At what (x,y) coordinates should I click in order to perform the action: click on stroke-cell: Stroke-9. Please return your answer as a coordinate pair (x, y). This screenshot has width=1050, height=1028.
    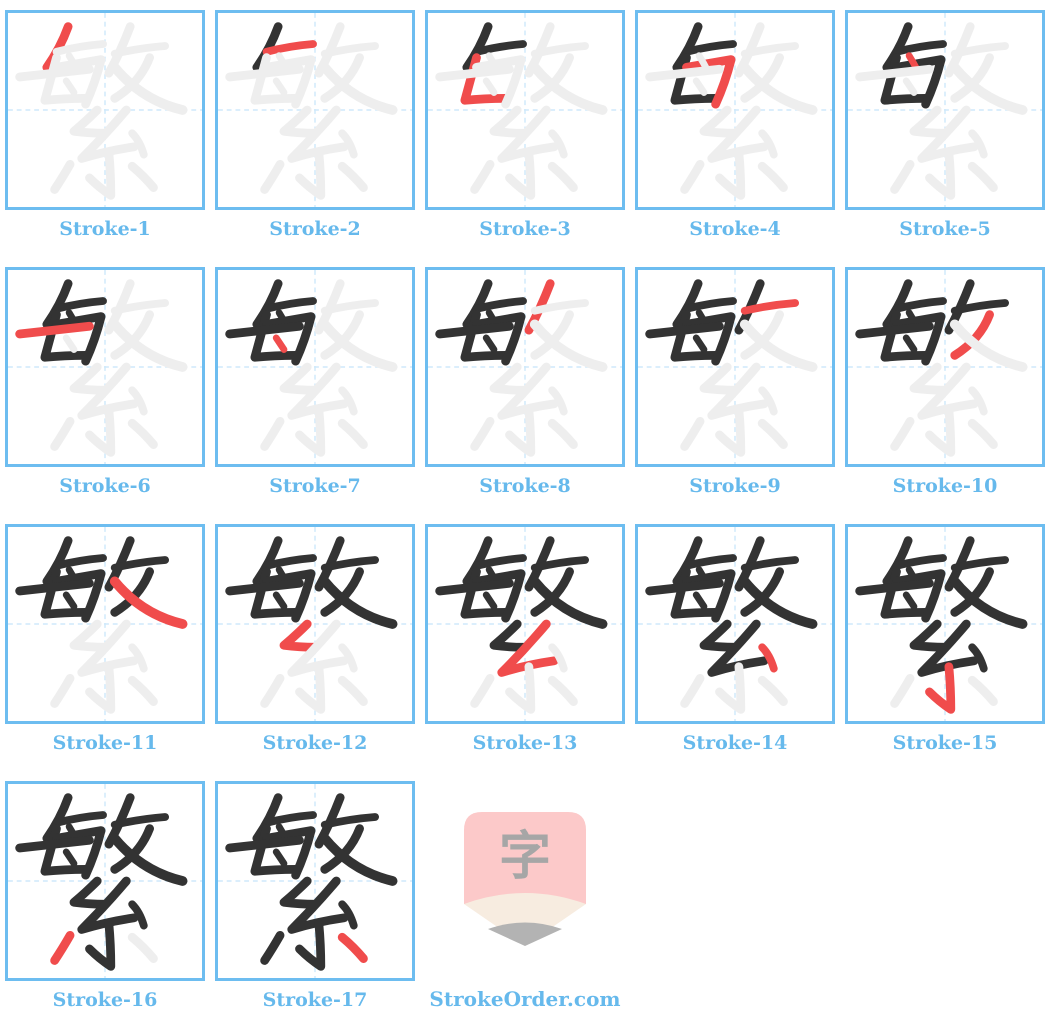
    Looking at the image, I should click on (735, 382).